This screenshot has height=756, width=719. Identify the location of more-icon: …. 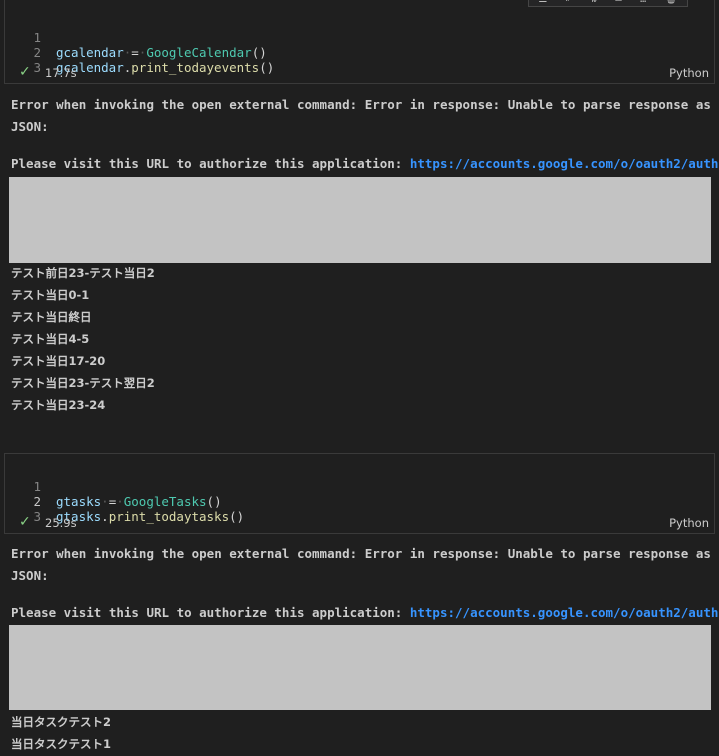
(643, 2).